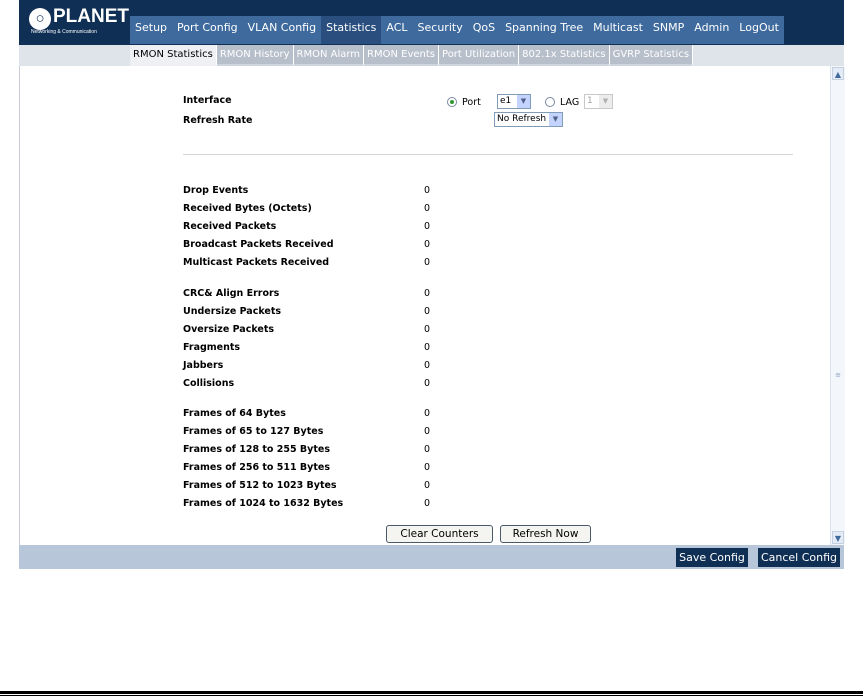  I want to click on stat-label: Received Packets, so click(230, 226).